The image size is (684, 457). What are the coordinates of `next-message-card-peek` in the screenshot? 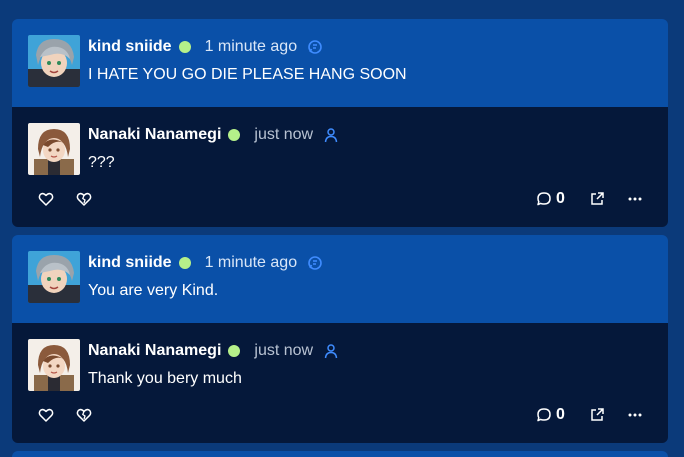 It's located at (340, 454).